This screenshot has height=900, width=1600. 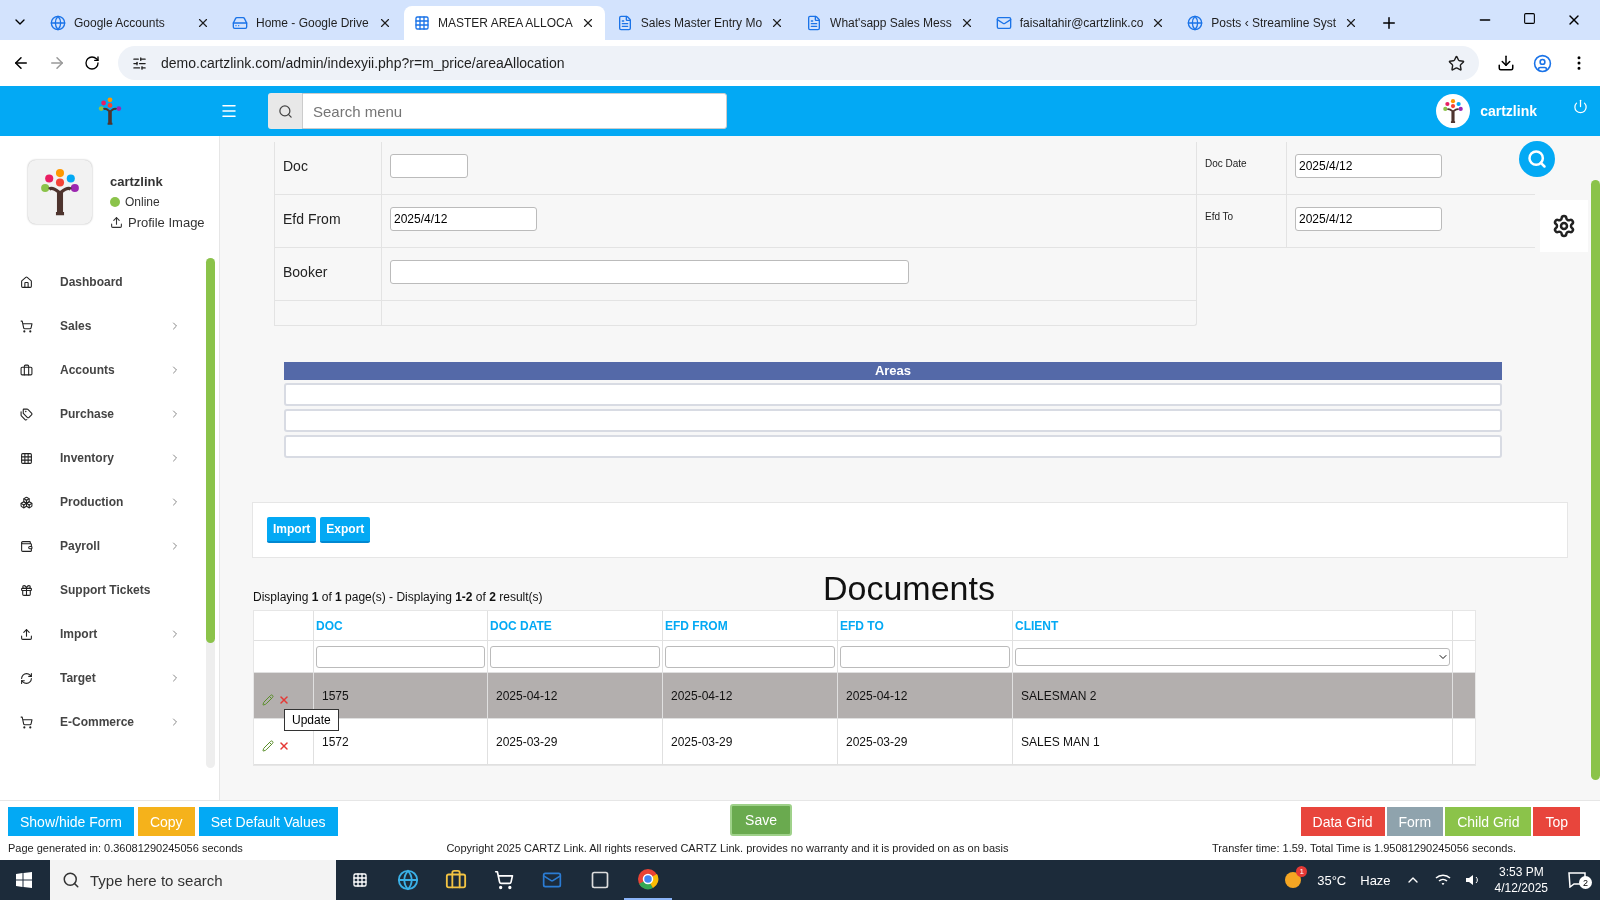 What do you see at coordinates (109, 282) in the screenshot?
I see `sidebar-item: Dashboard` at bounding box center [109, 282].